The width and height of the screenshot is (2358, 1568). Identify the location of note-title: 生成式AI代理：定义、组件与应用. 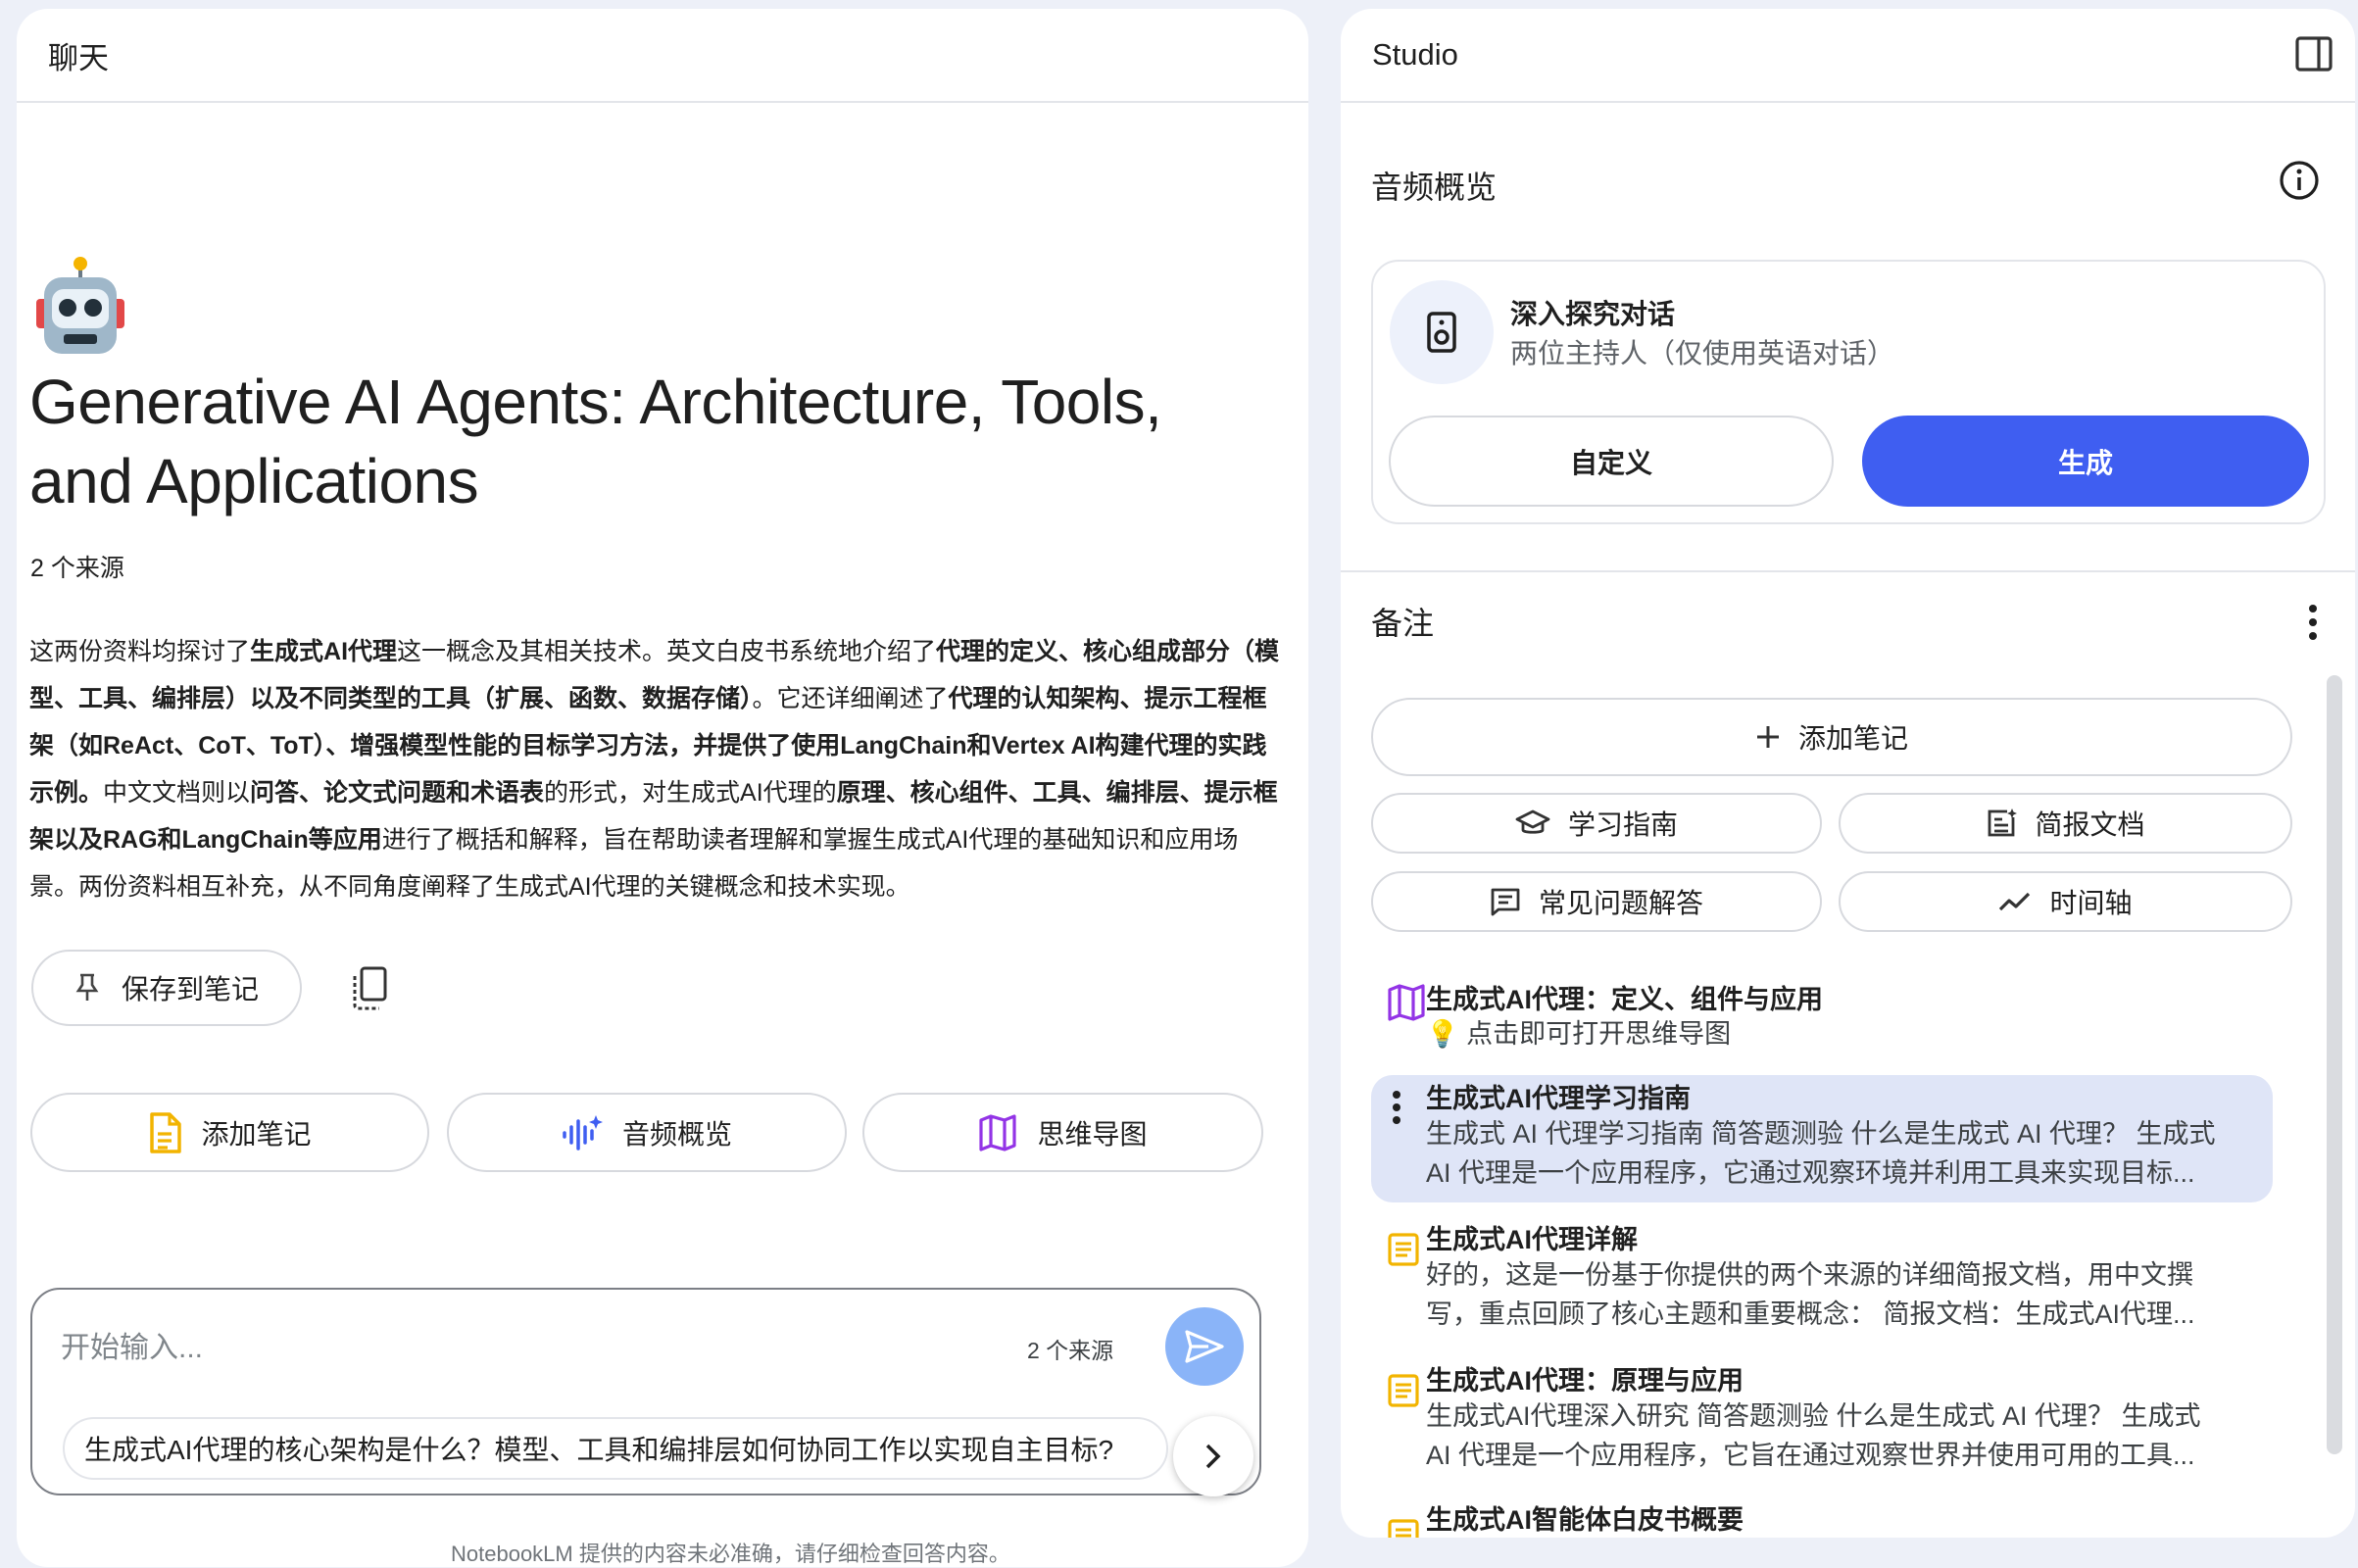
(1624, 999).